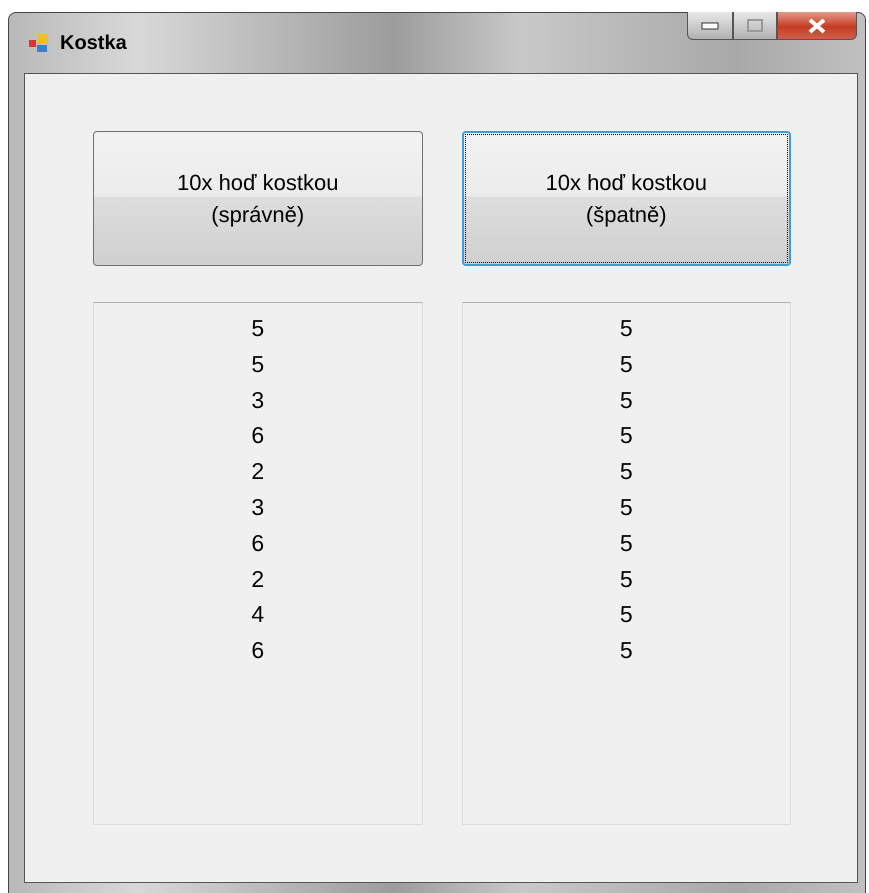 The image size is (869, 893). I want to click on minimize-icon, so click(710, 26).